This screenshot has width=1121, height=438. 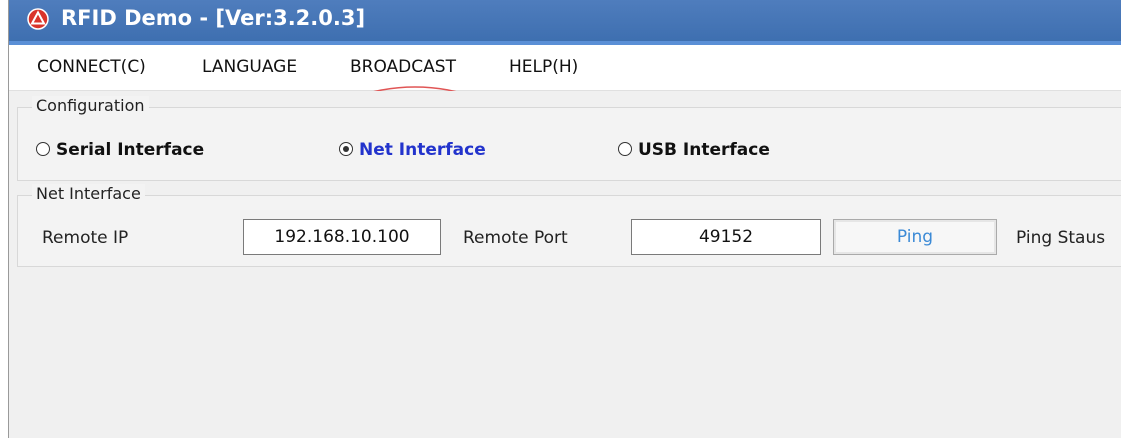 I want to click on menu-connect: CONNECT(C), so click(x=91, y=67).